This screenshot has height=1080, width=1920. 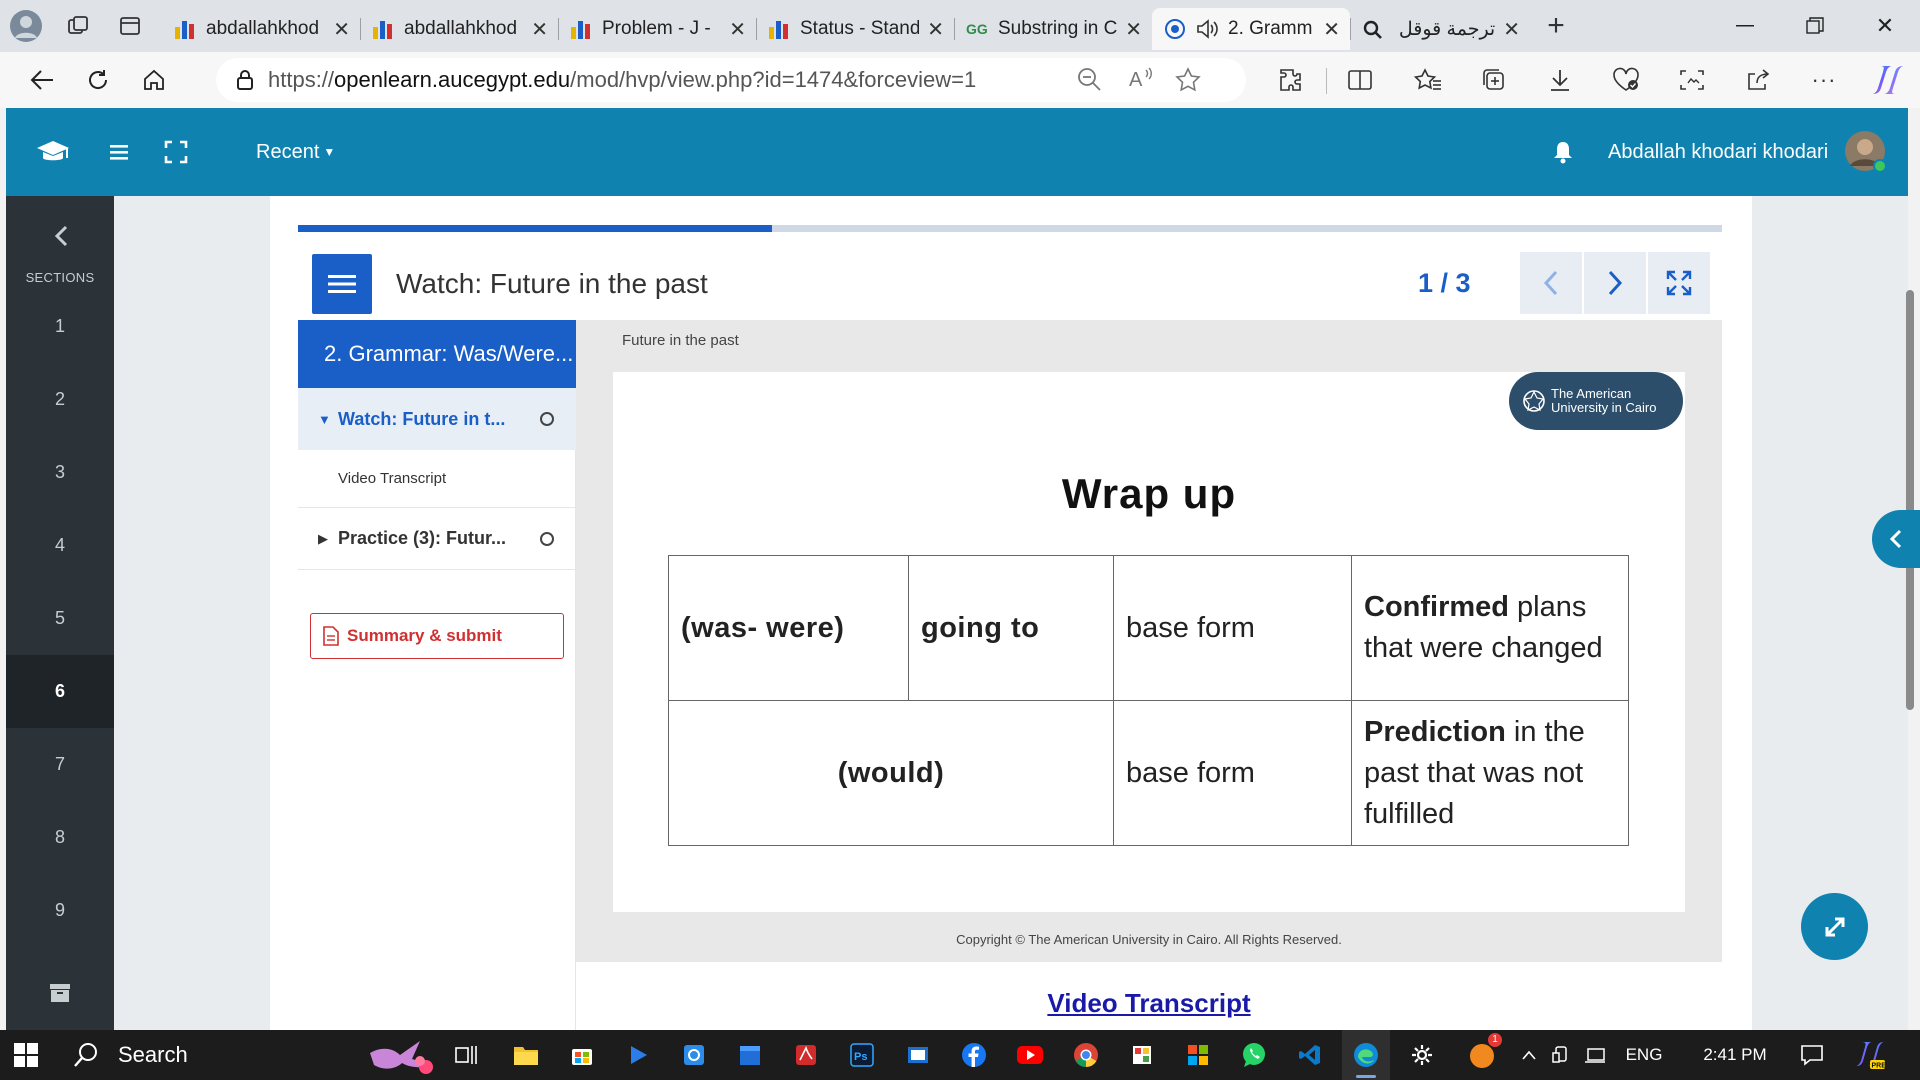 I want to click on recent-dropdown: Recent ▼, so click(x=295, y=152).